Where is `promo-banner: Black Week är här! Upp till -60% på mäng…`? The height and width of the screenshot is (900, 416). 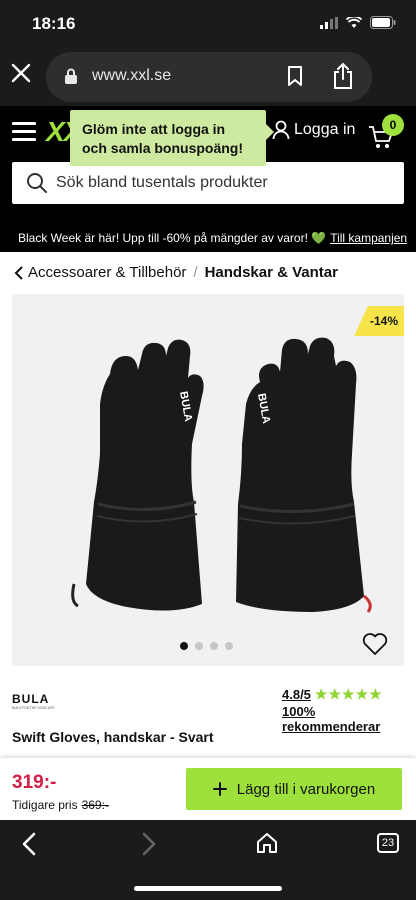
promo-banner: Black Week är här! Upp till -60% på mäng… is located at coordinates (208, 239).